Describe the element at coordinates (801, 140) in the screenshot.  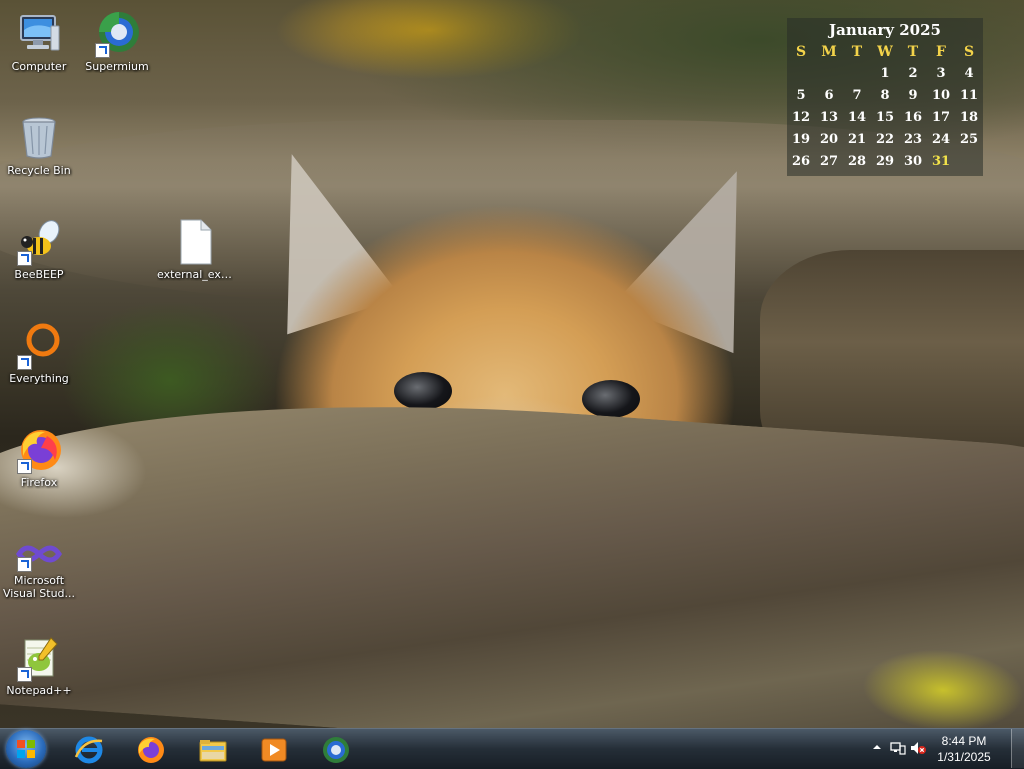
I see `calendar-day: 19` at that location.